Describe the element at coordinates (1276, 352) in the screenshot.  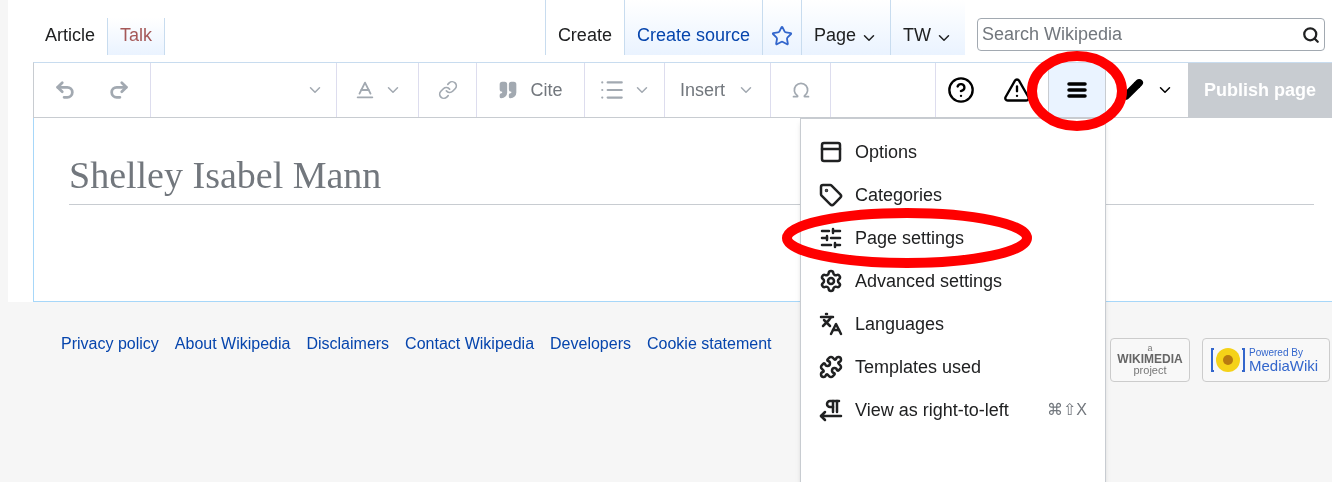
I see `badge-text: Powered By` at that location.